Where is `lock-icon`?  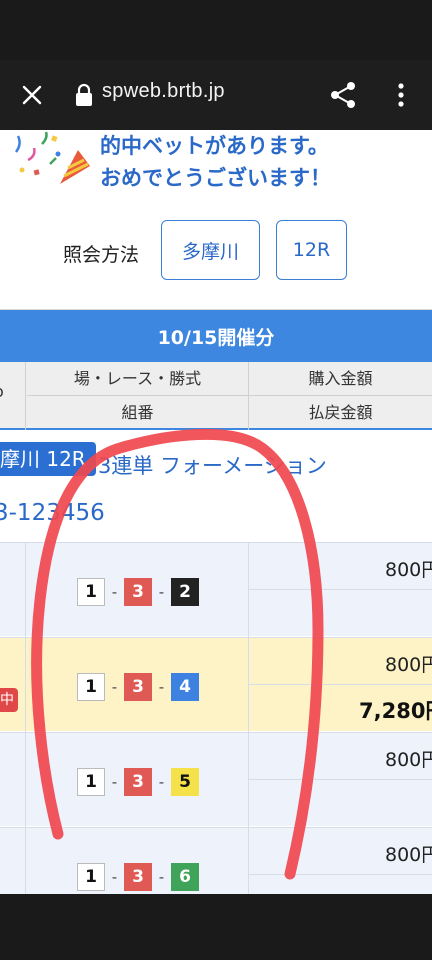
lock-icon is located at coordinates (84, 94).